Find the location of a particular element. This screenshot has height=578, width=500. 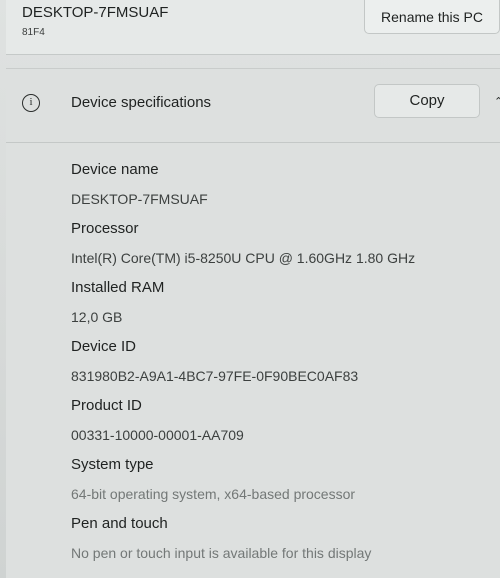

rename-pc-button: Rename this PC is located at coordinates (432, 17).